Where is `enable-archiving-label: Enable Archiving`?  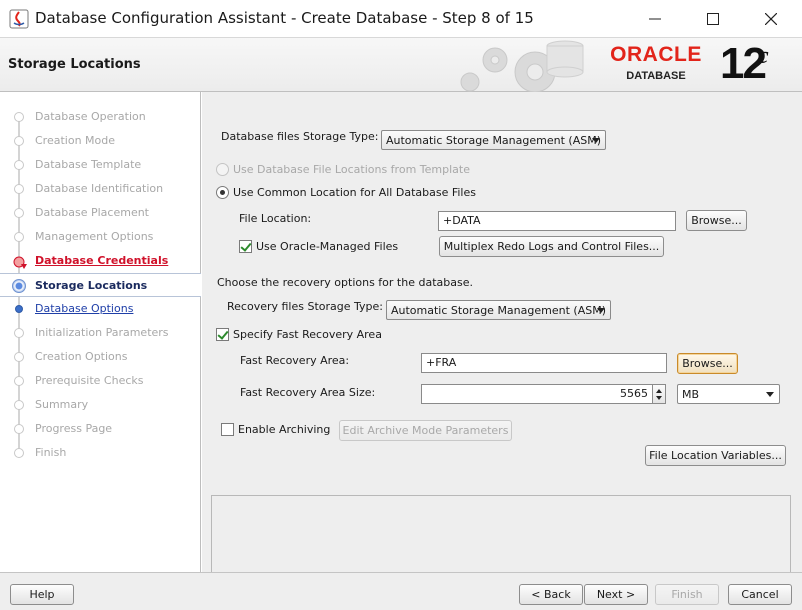
enable-archiving-label: Enable Archiving is located at coordinates (284, 429).